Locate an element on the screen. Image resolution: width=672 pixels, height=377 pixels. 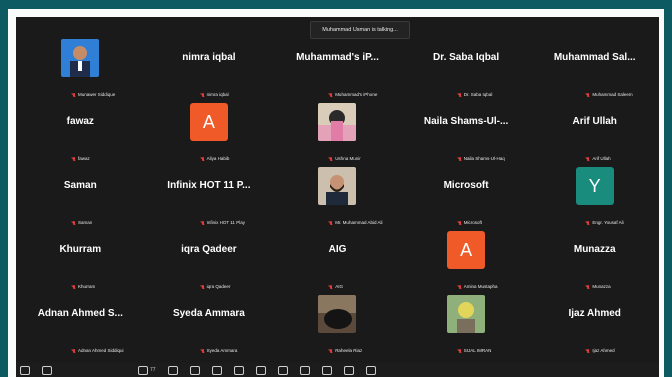
participant-tile: Microsoft Microsoft is located at coordinates (466, 199).